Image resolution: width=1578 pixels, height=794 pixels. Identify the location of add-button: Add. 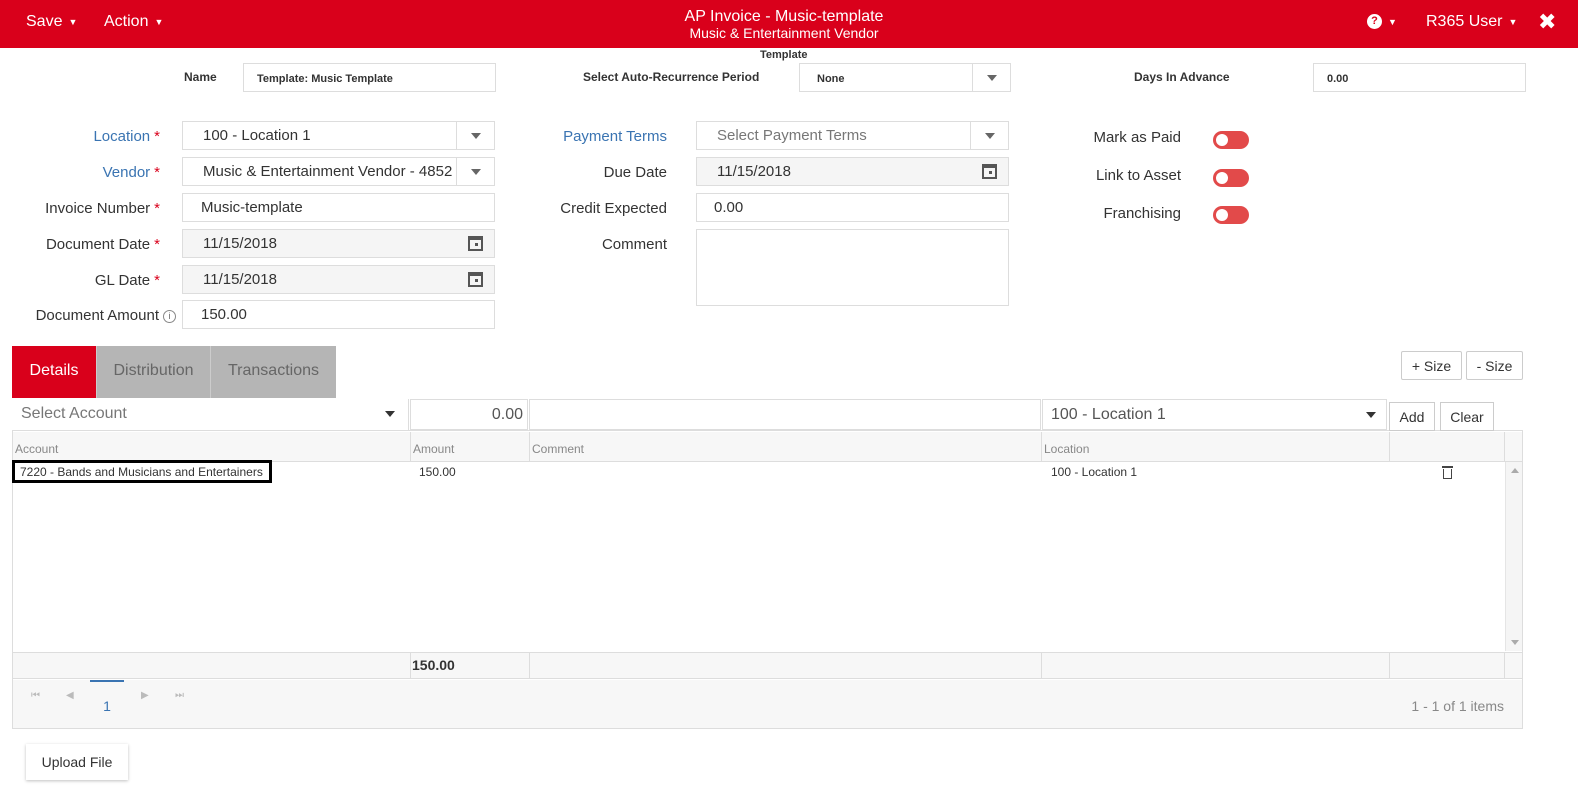
(1412, 416).